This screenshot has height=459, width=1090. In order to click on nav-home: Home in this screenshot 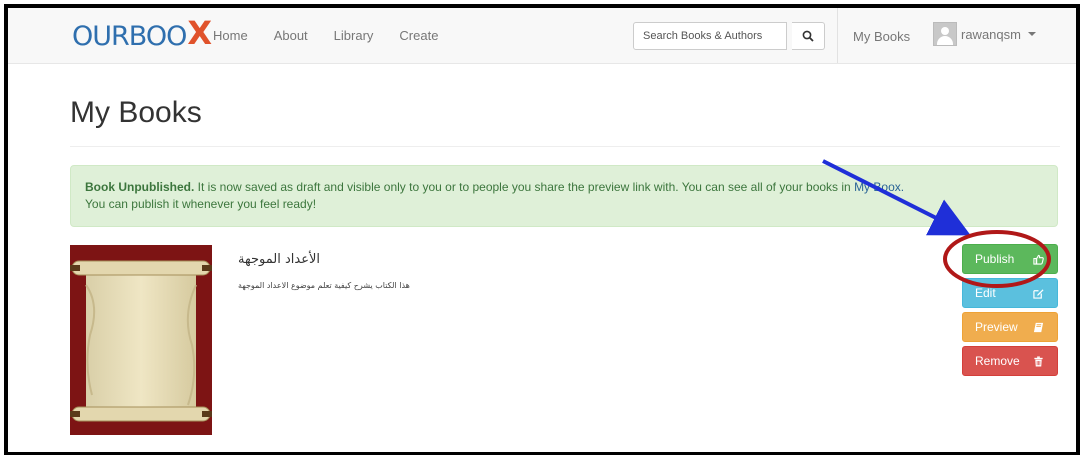, I will do `click(230, 35)`.